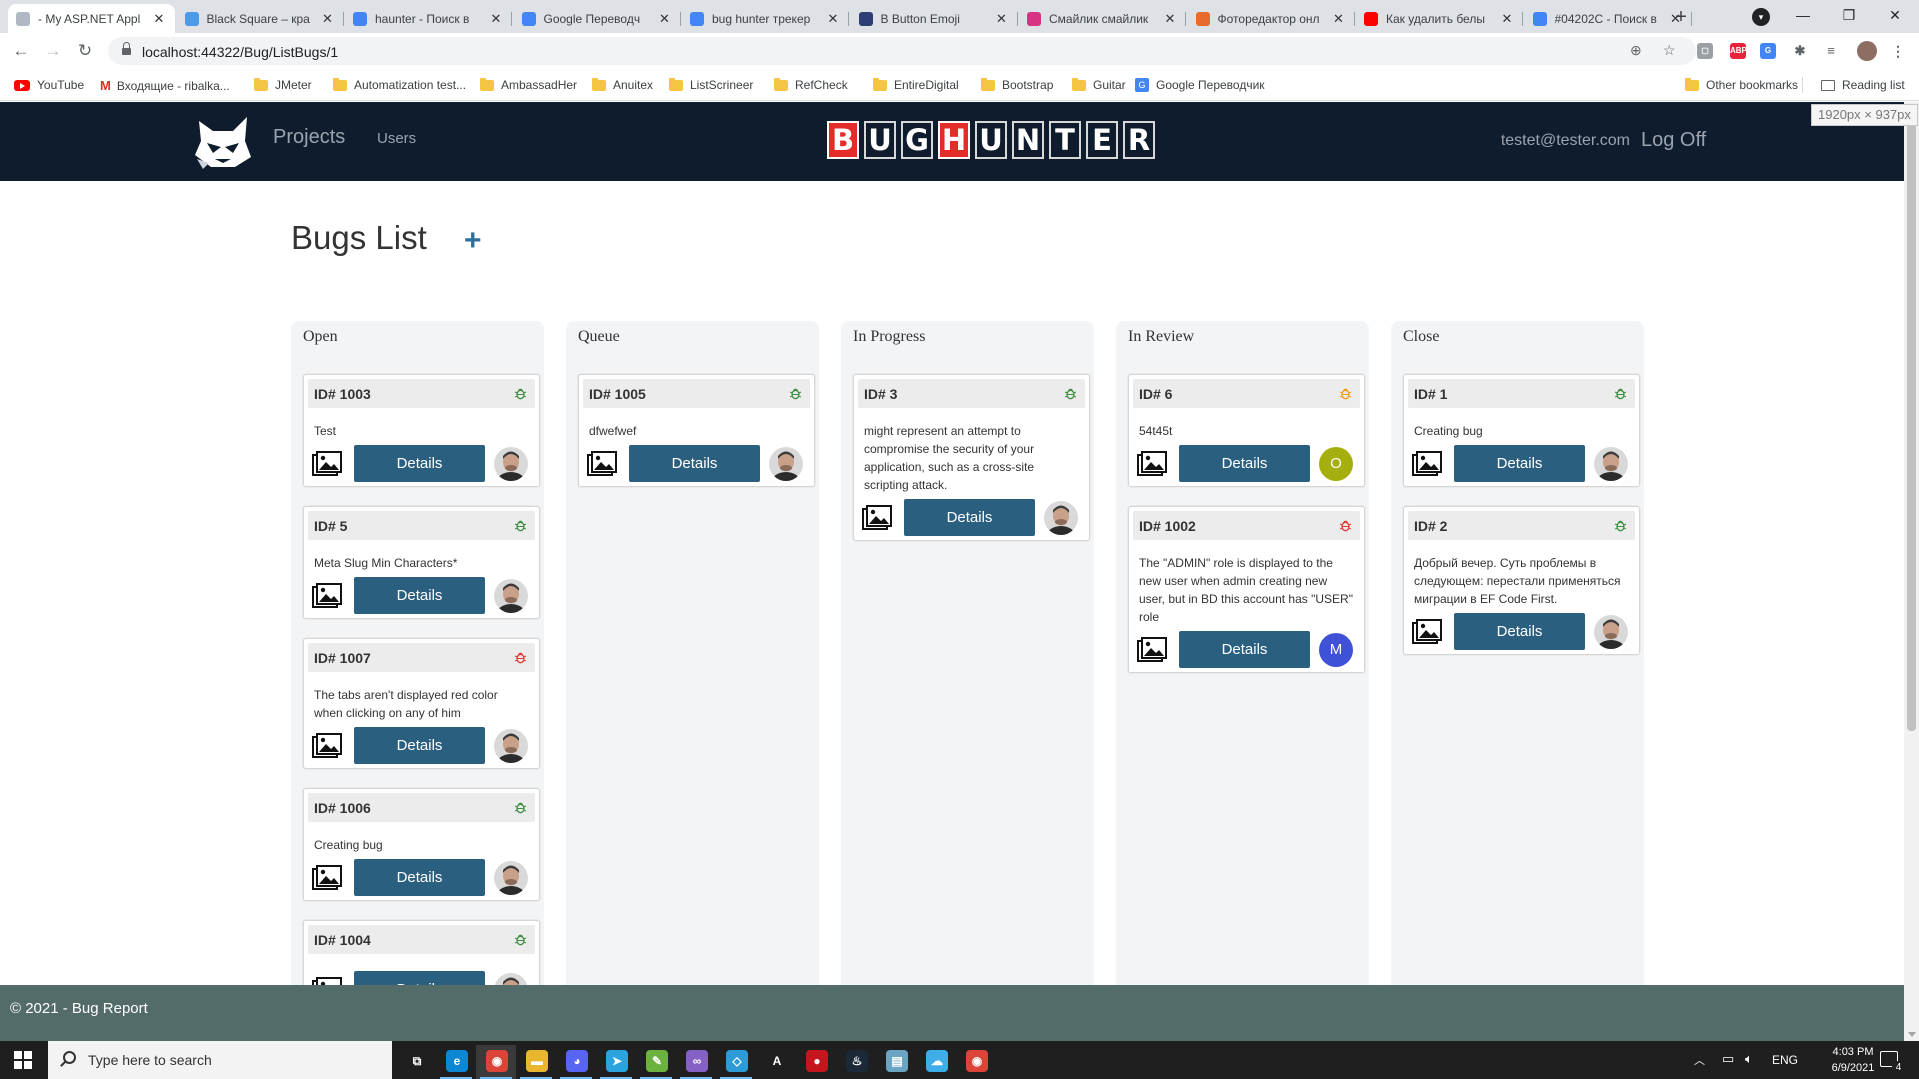 The image size is (1919, 1079). What do you see at coordinates (1102, 18) in the screenshot?
I see `browser-tab: Смайлик смайлик ✕` at bounding box center [1102, 18].